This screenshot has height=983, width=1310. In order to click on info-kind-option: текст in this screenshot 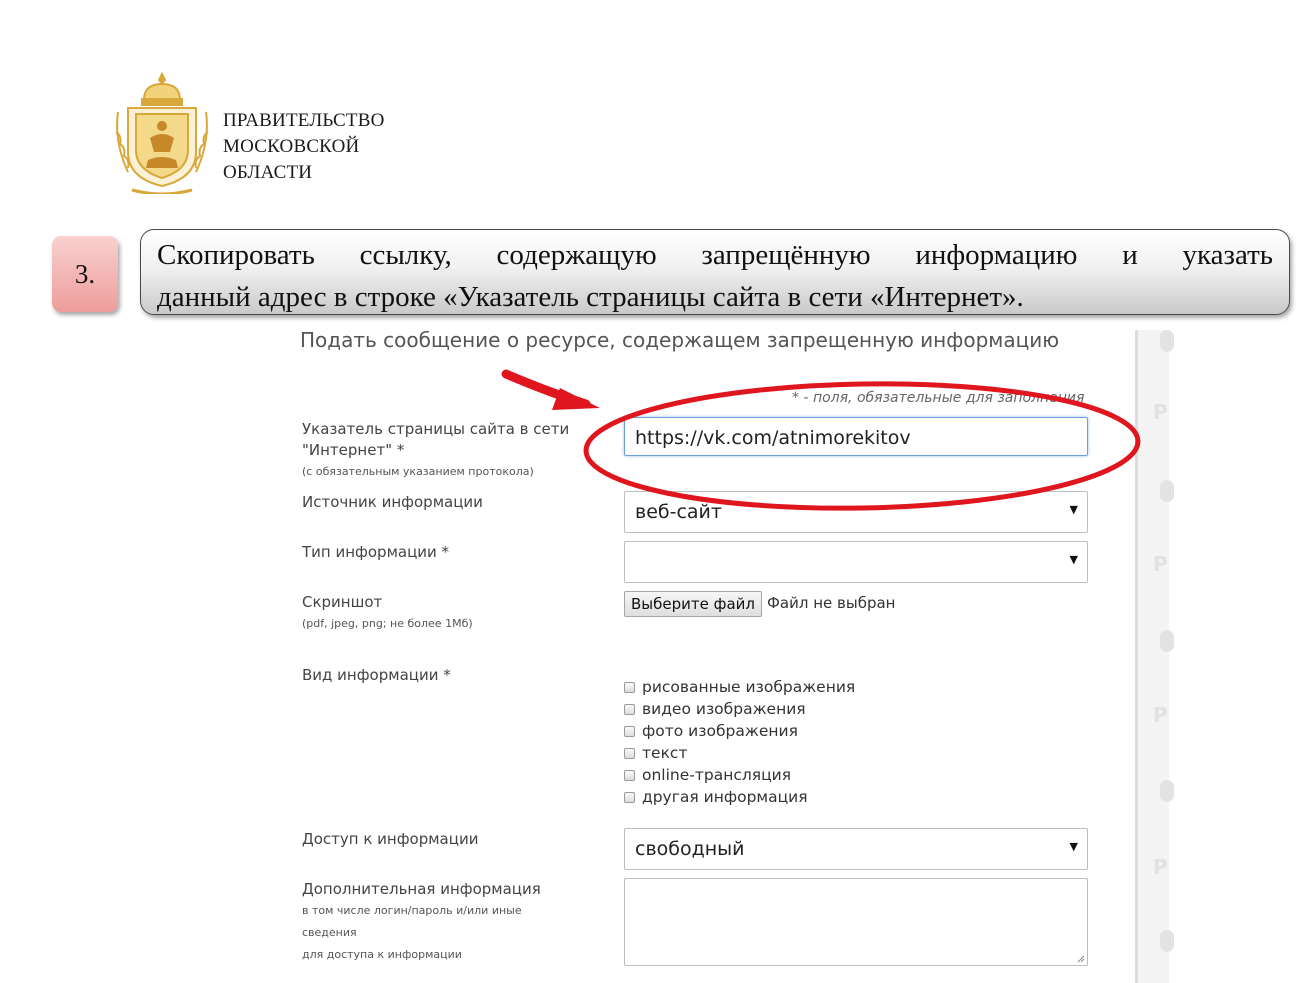, I will do `click(655, 753)`.